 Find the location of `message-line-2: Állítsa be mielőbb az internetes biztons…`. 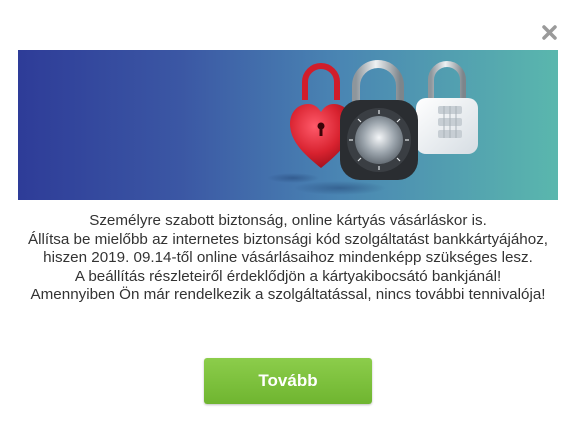

message-line-2: Állítsa be mielőbb az internetes biztons… is located at coordinates (288, 248).